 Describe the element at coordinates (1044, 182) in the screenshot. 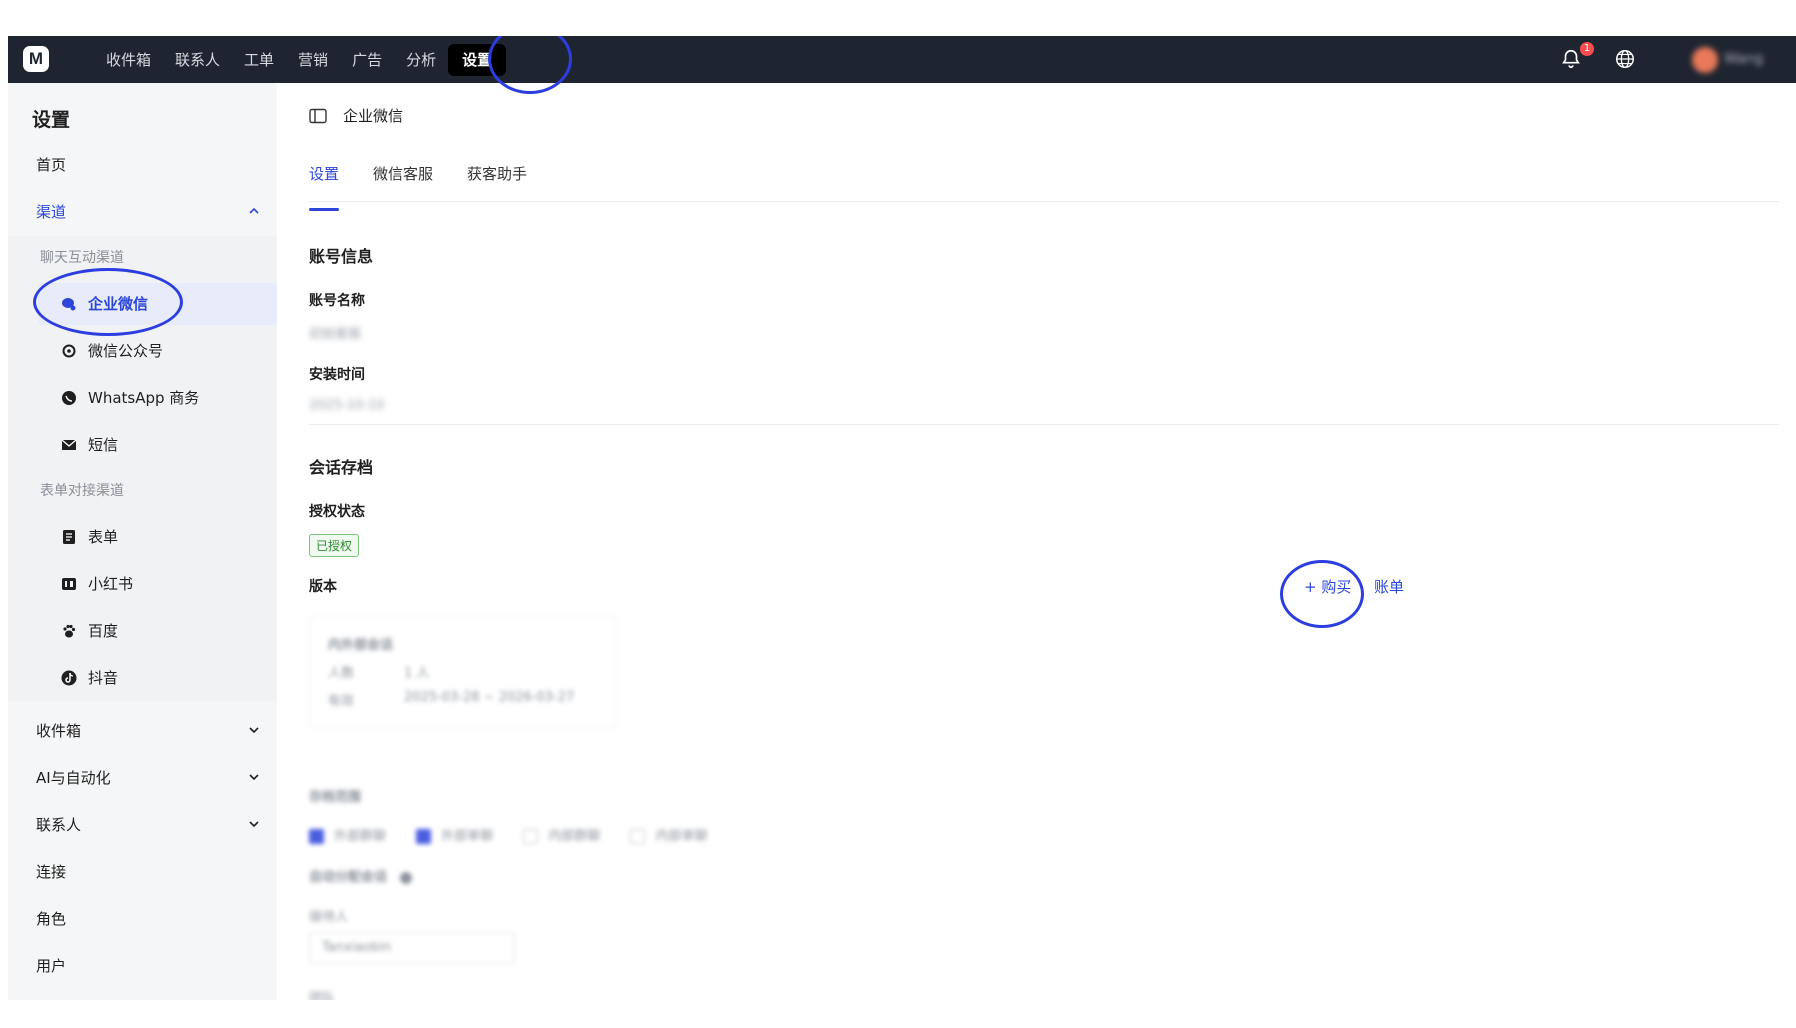

I see `tab-bar: 设置 微信客服 获客助手` at that location.